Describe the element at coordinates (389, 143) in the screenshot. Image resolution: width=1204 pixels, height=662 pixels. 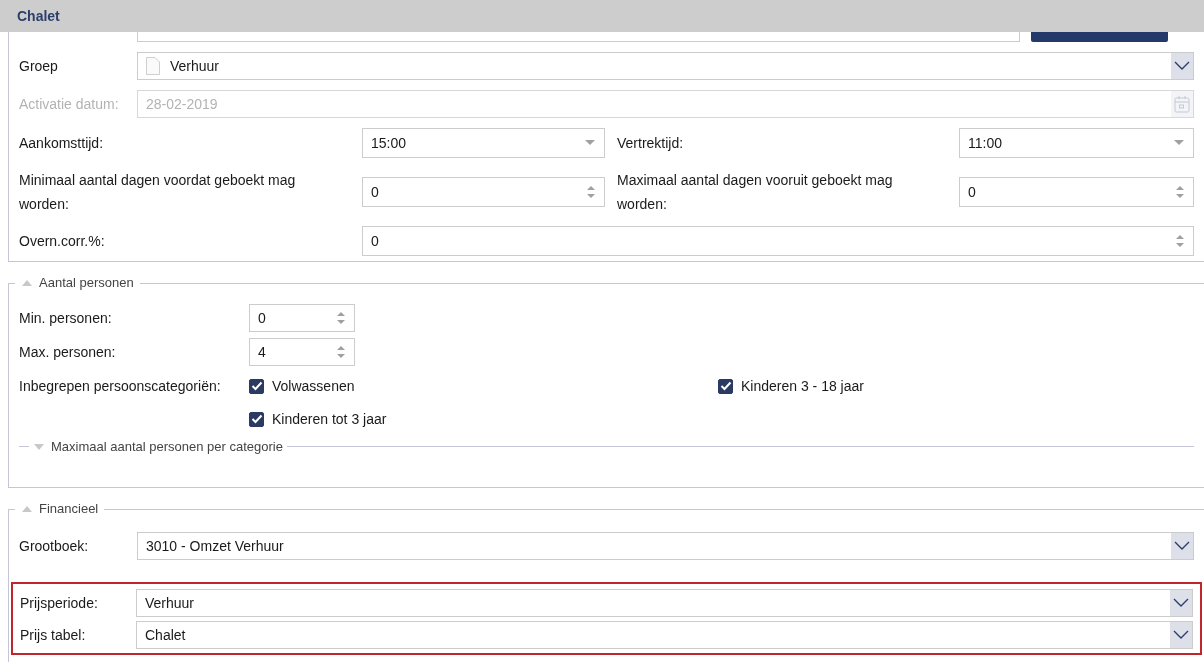
I see `field-value: 15:00` at that location.